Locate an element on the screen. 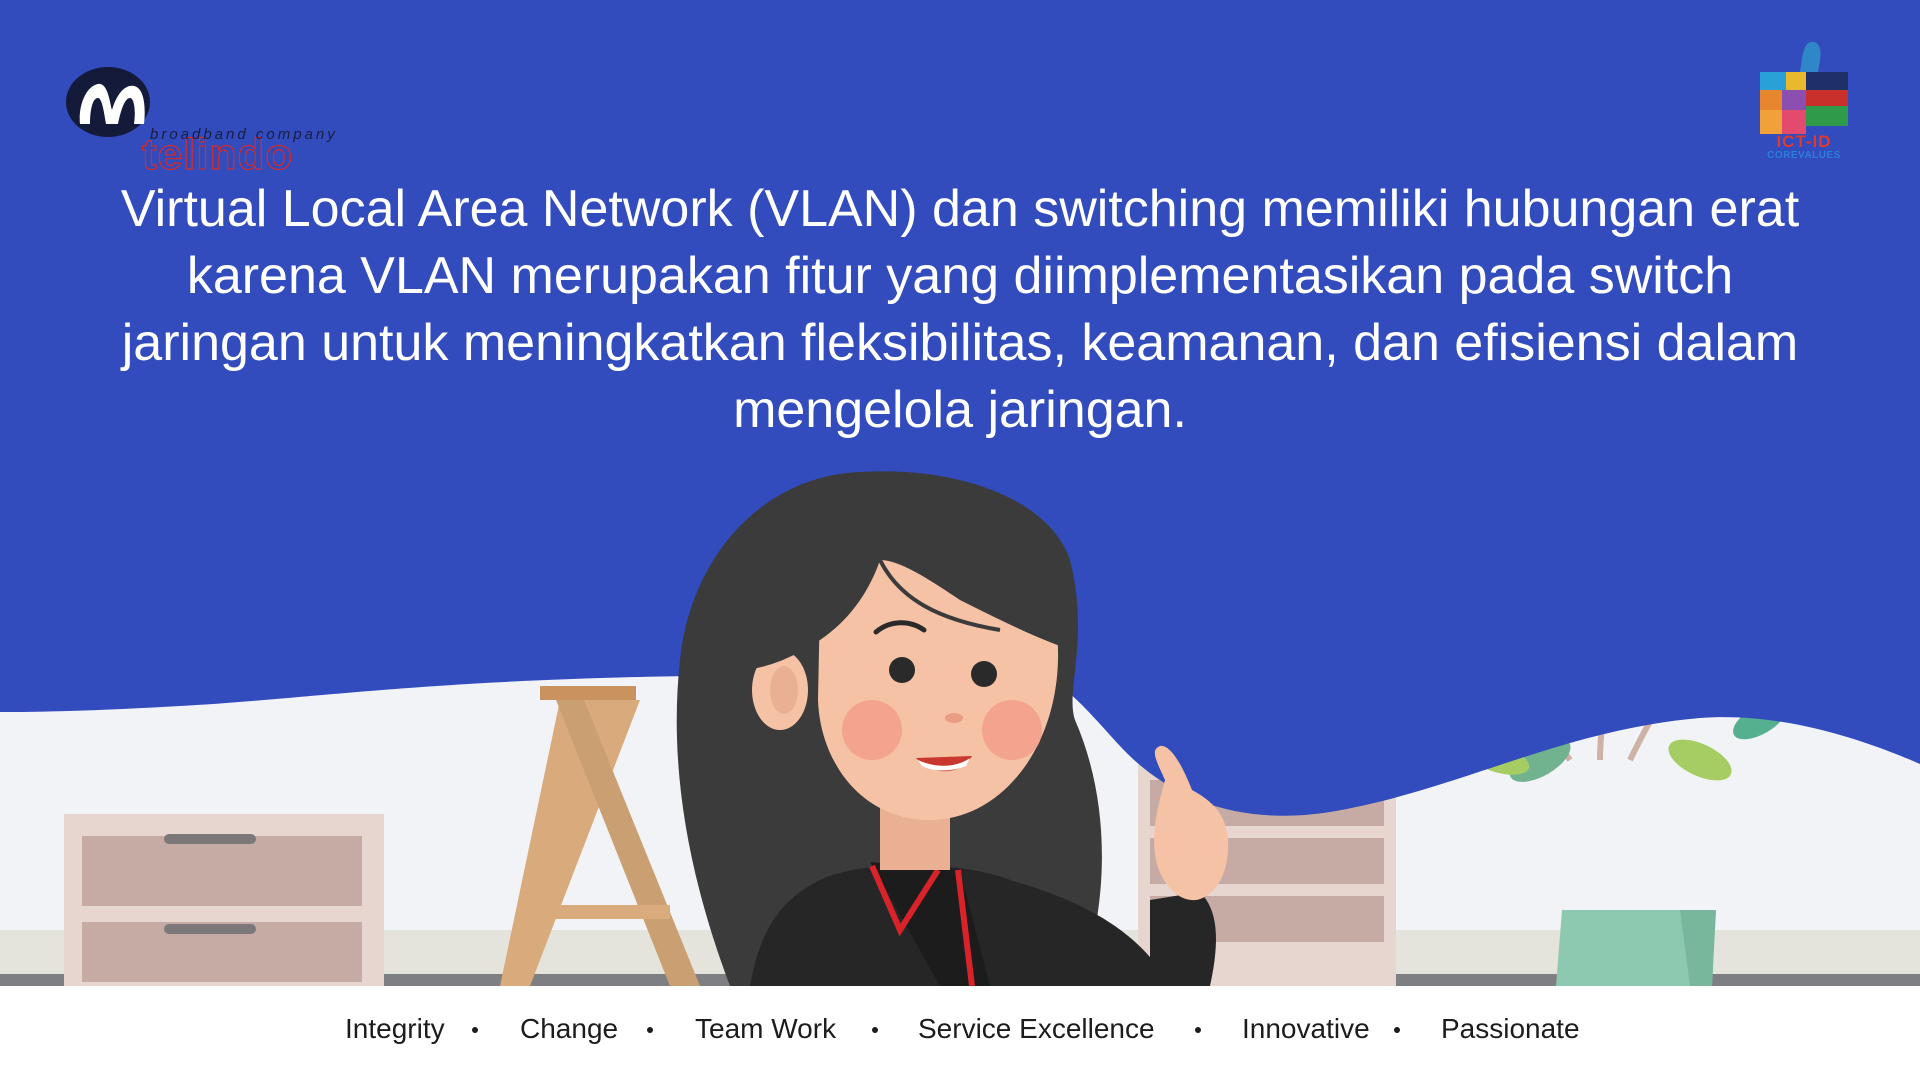  thumbs-up-puzzle-icon is located at coordinates (1804, 87).